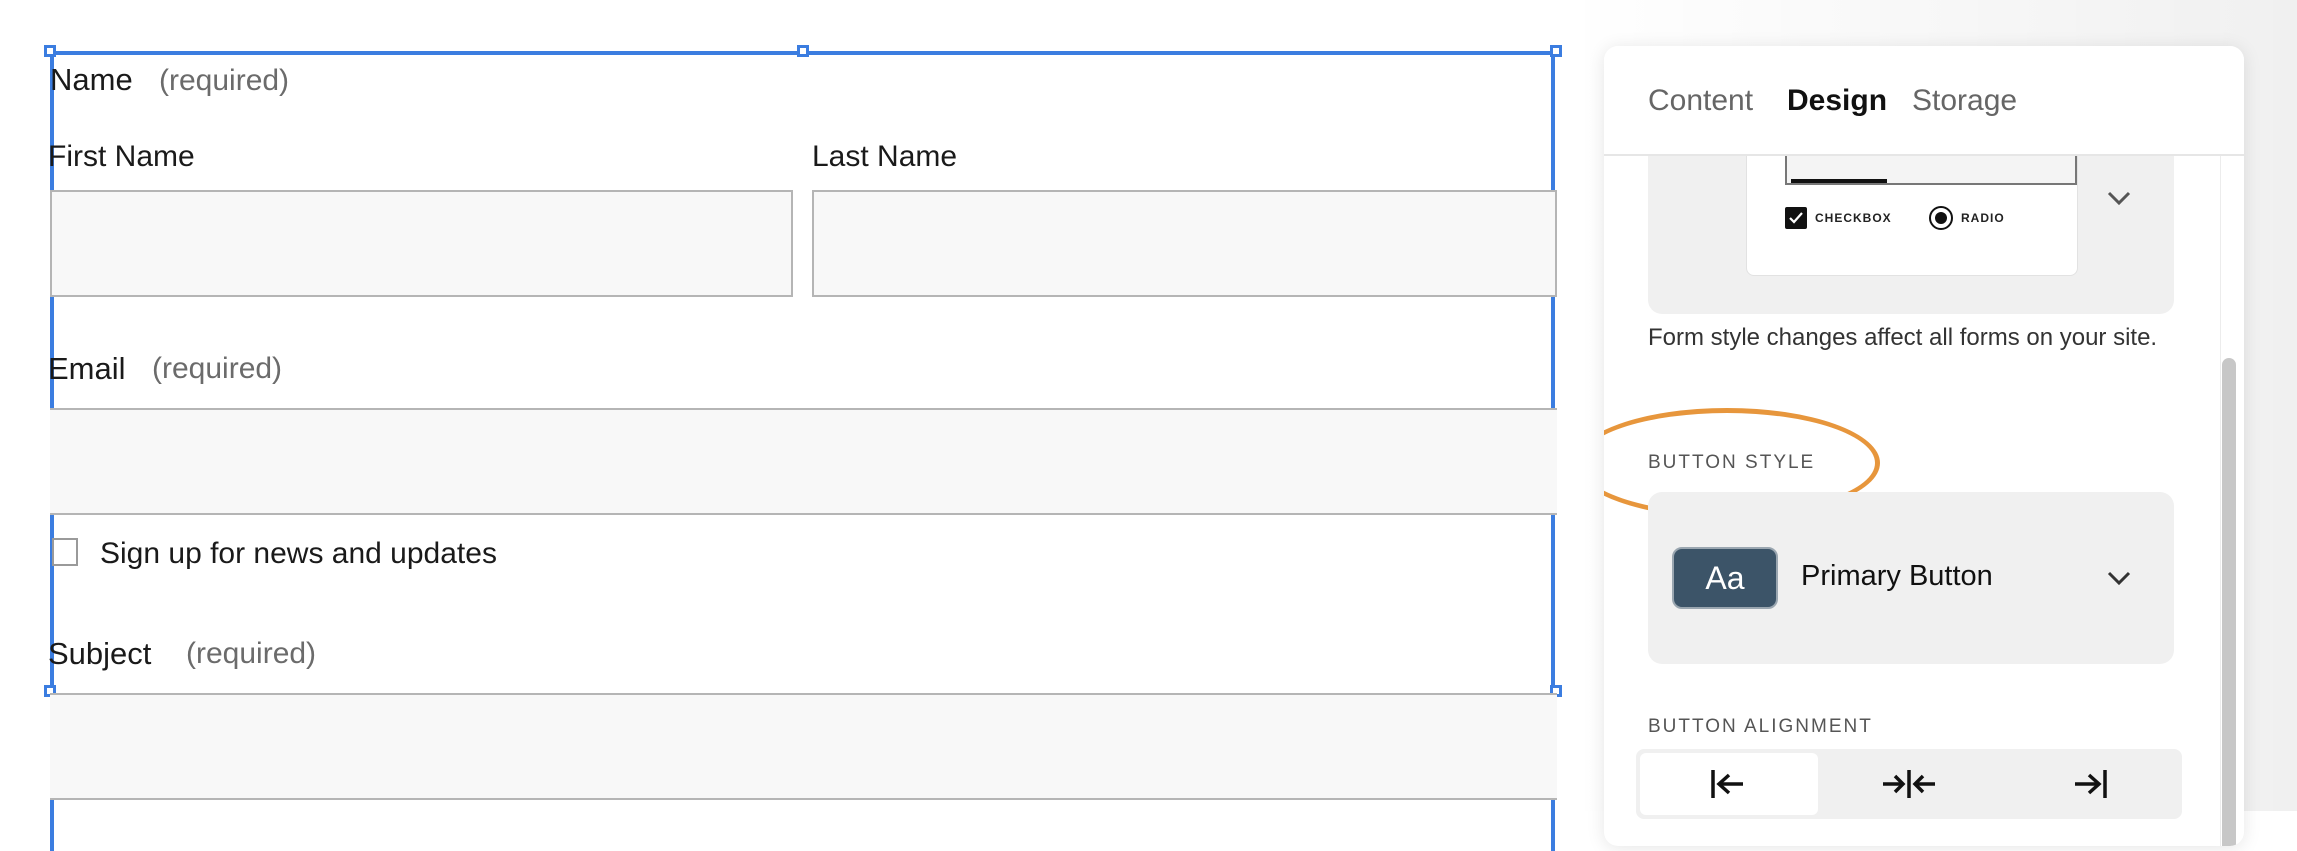 This screenshot has height=851, width=2297. What do you see at coordinates (224, 80) in the screenshot?
I see `name-required: (required)` at bounding box center [224, 80].